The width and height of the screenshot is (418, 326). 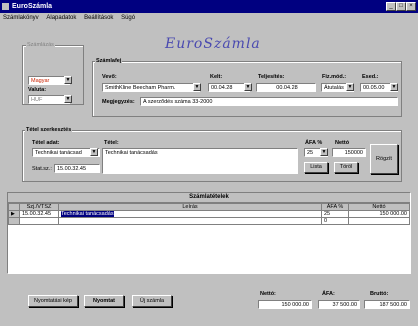 What do you see at coordinates (111, 143) in the screenshot?
I see `item-name-label: Tétel:` at bounding box center [111, 143].